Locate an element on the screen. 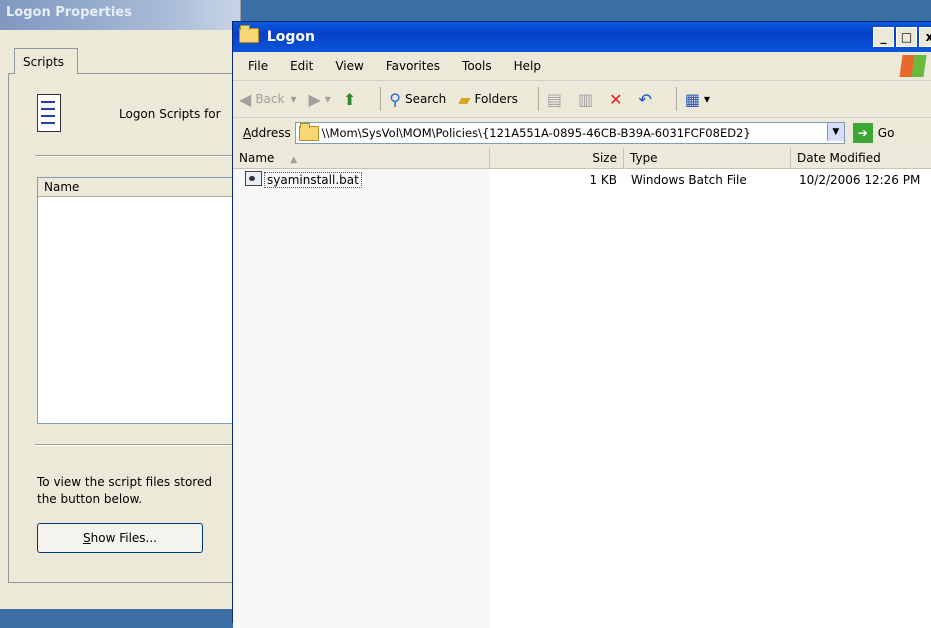  explorer-titlebar: Logon _ □ x is located at coordinates (582, 37).